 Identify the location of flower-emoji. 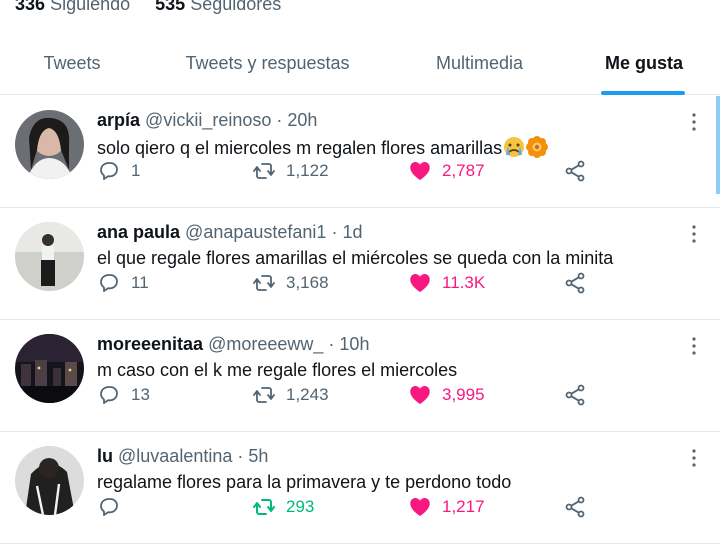
(537, 147).